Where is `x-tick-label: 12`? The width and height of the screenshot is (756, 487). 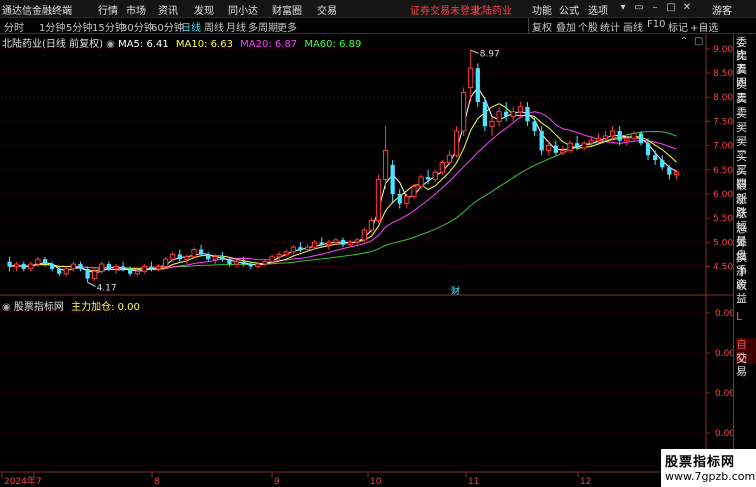
x-tick-label: 12 is located at coordinates (585, 482).